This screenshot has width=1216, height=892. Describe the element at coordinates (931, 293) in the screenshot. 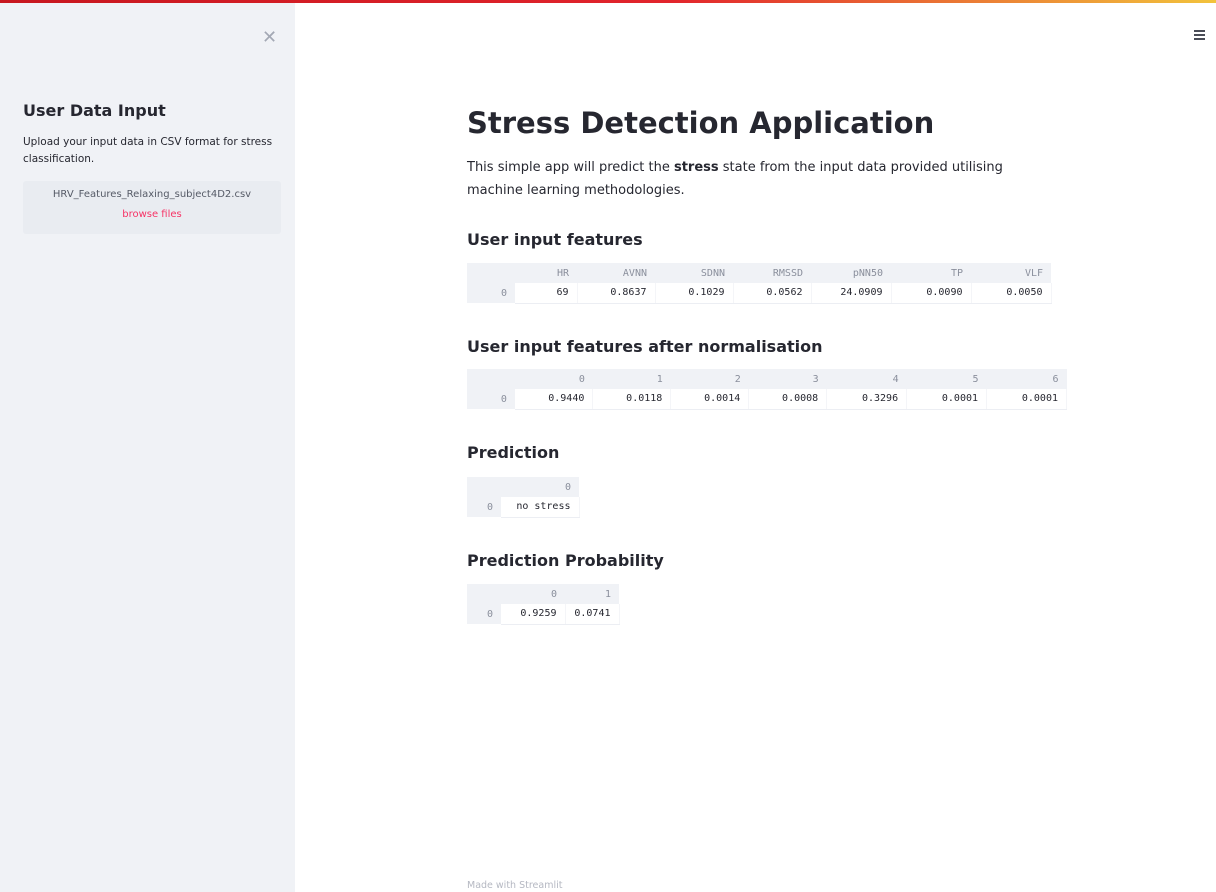

I see `table-cell: 0.0090` at that location.